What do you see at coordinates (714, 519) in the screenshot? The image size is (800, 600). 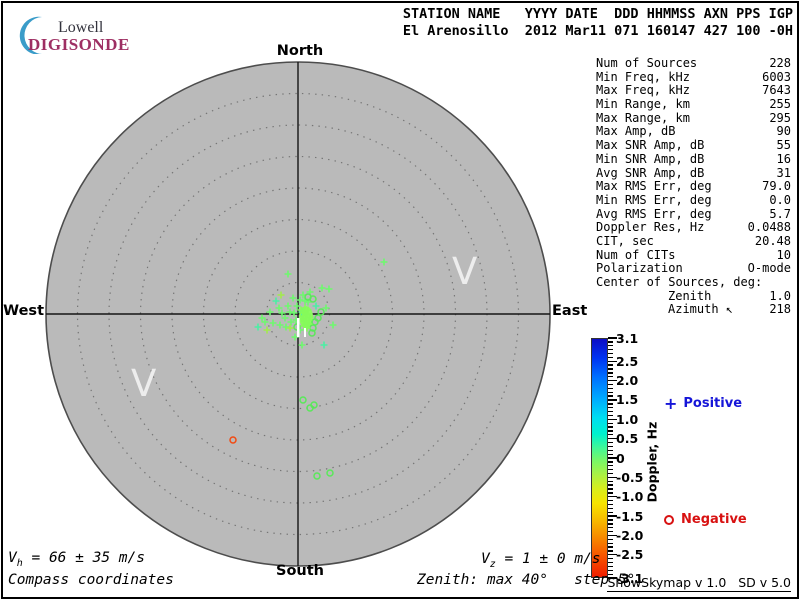 I see `legend-negative-label: Negative` at bounding box center [714, 519].